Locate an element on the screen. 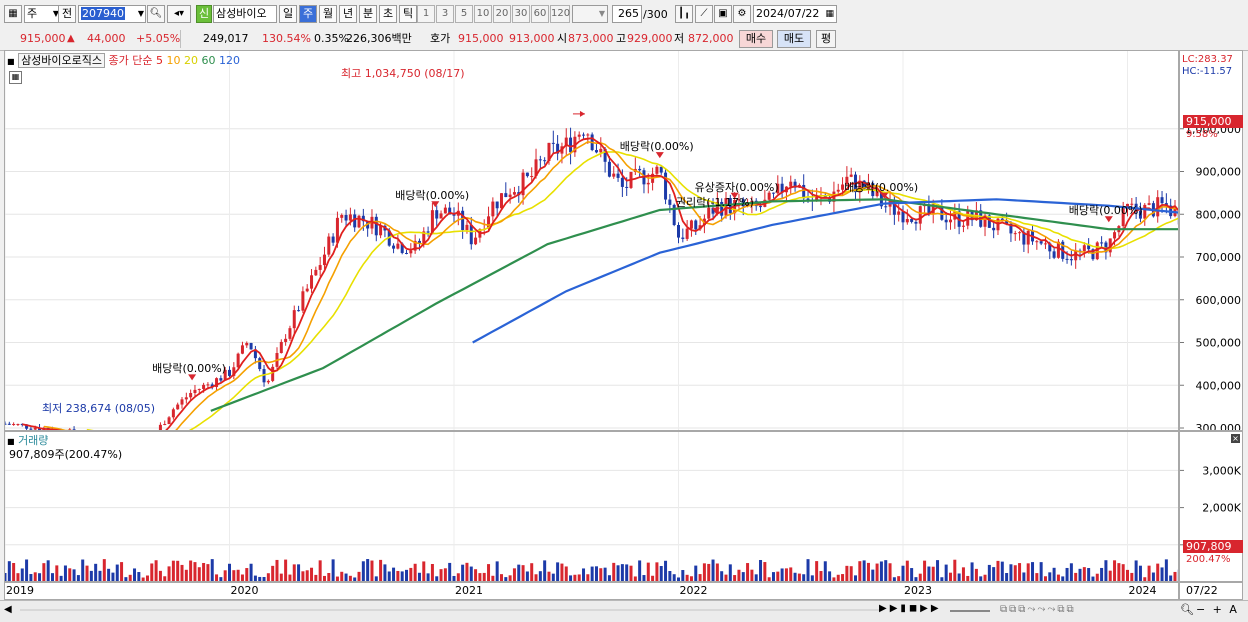 This screenshot has height=622, width=1248. close-icon: × is located at coordinates (1235, 438).